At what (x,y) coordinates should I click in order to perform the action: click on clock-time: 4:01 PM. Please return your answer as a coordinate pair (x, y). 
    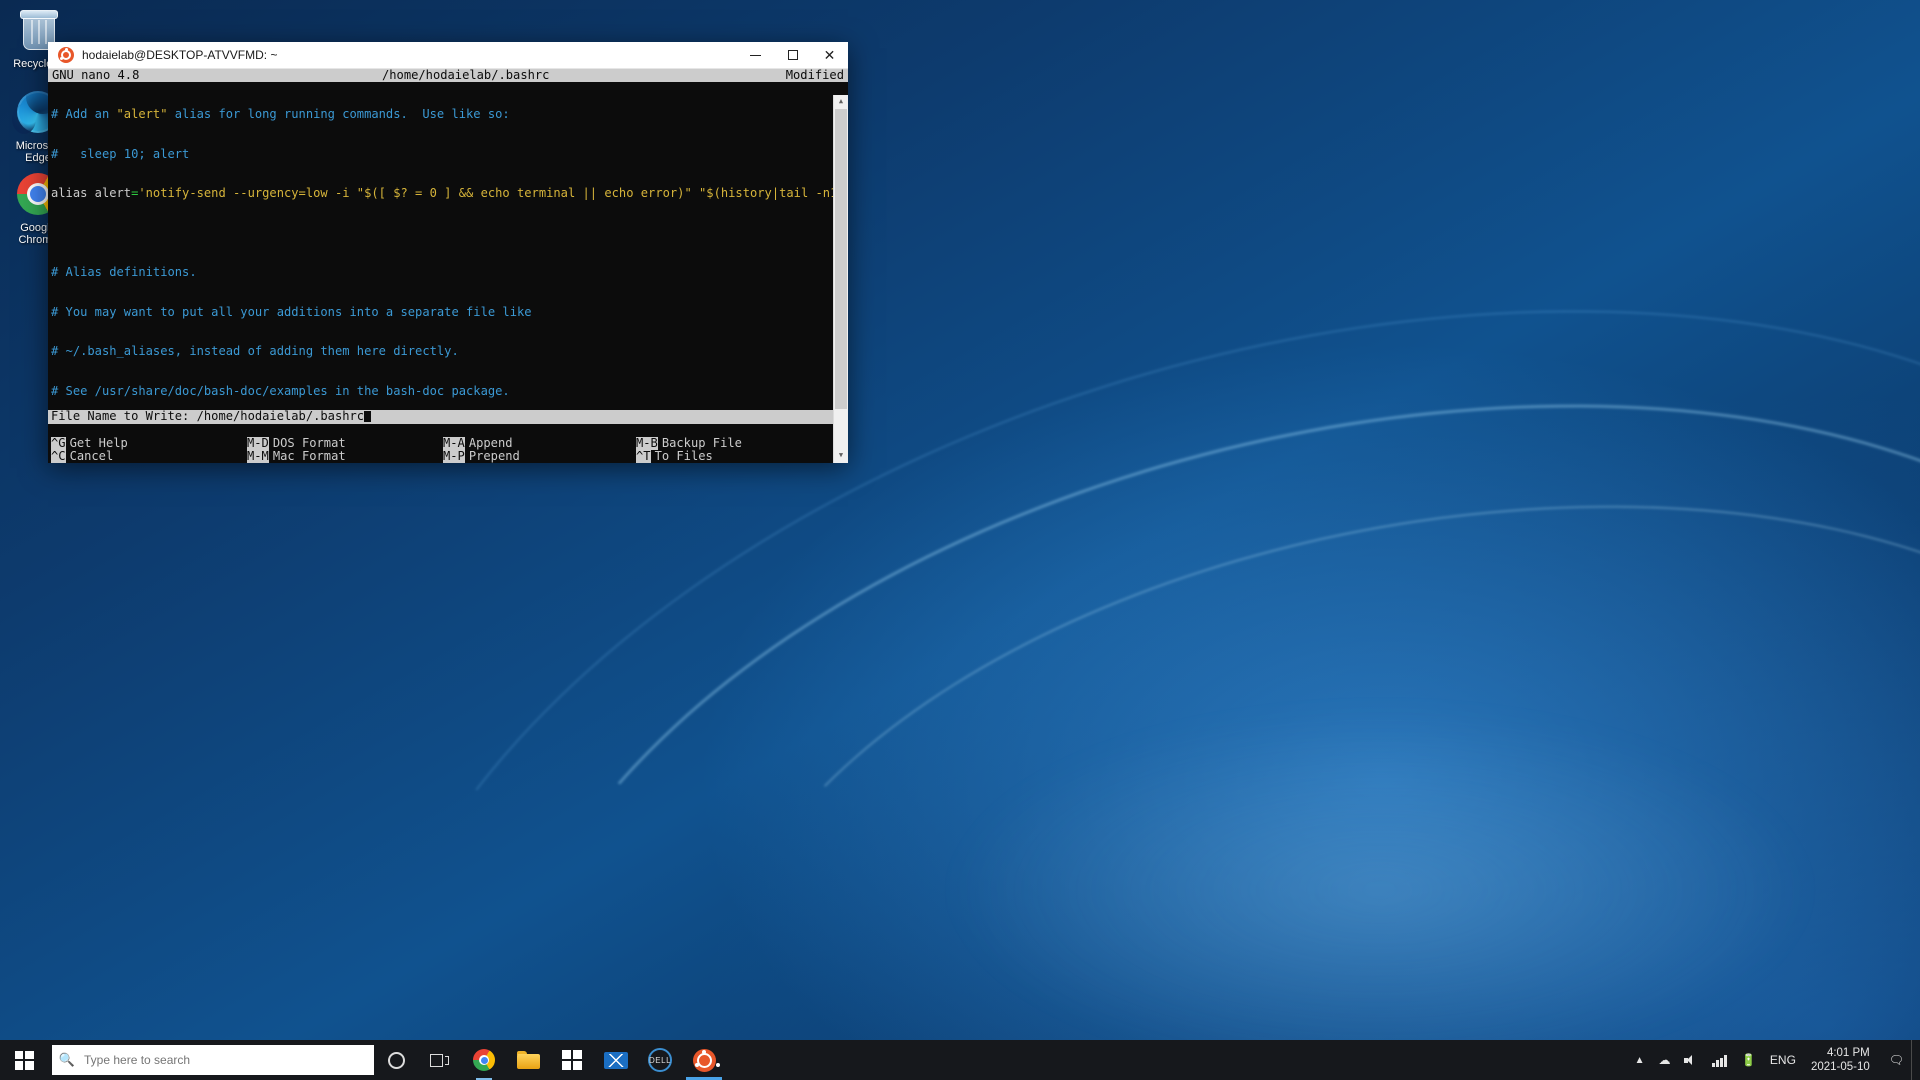
    Looking at the image, I should click on (1848, 1053).